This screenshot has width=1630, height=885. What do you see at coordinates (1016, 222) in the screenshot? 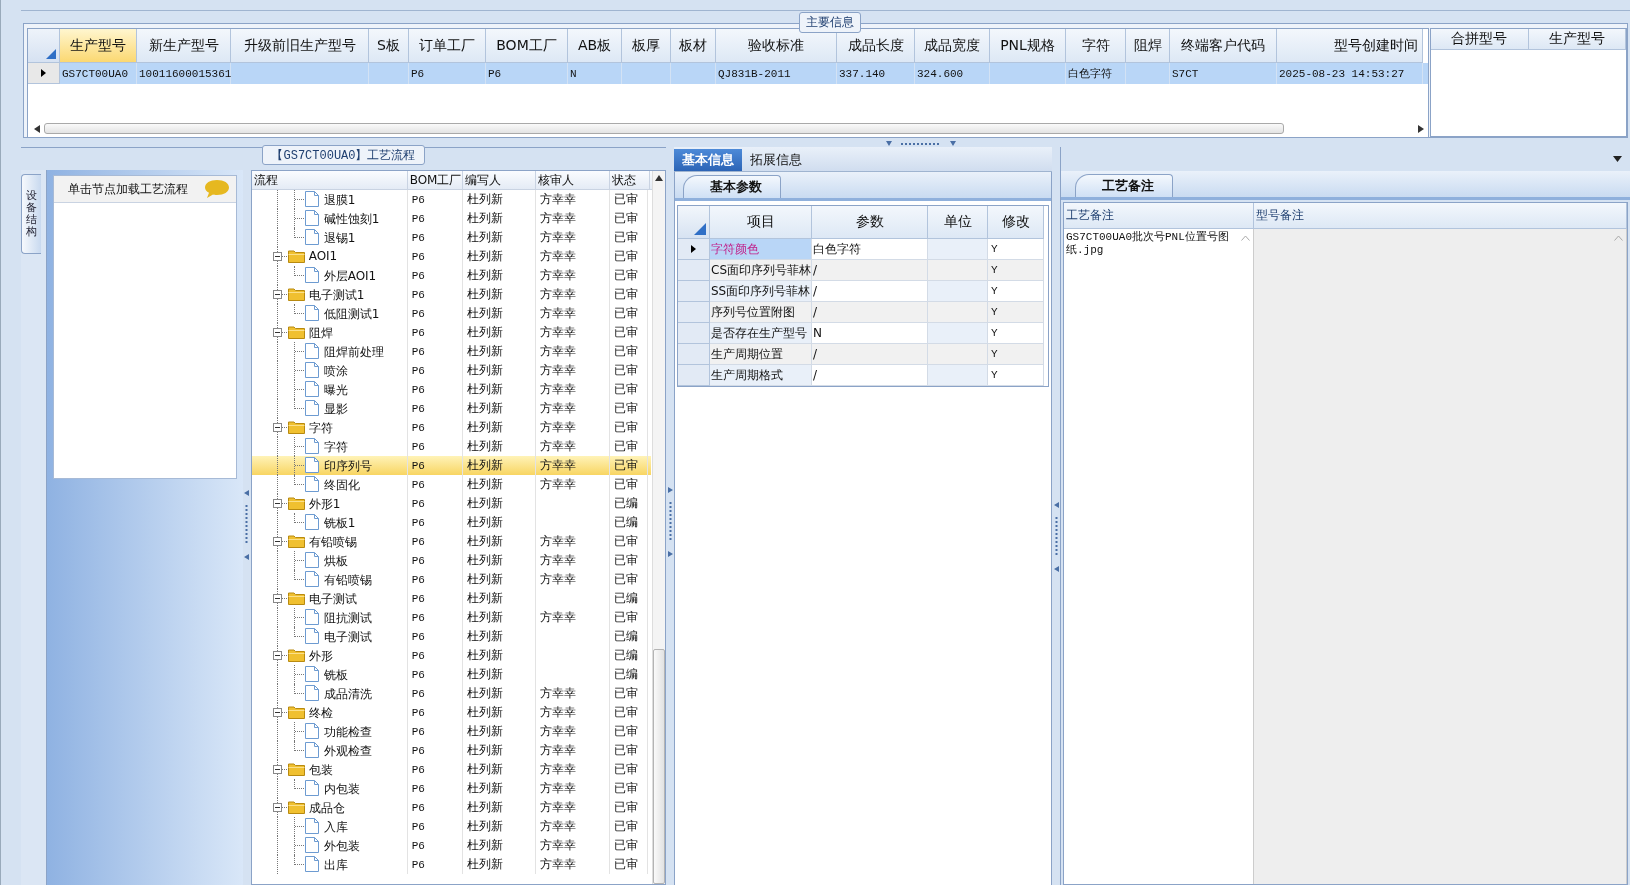
I see `column-header: 修改` at bounding box center [1016, 222].